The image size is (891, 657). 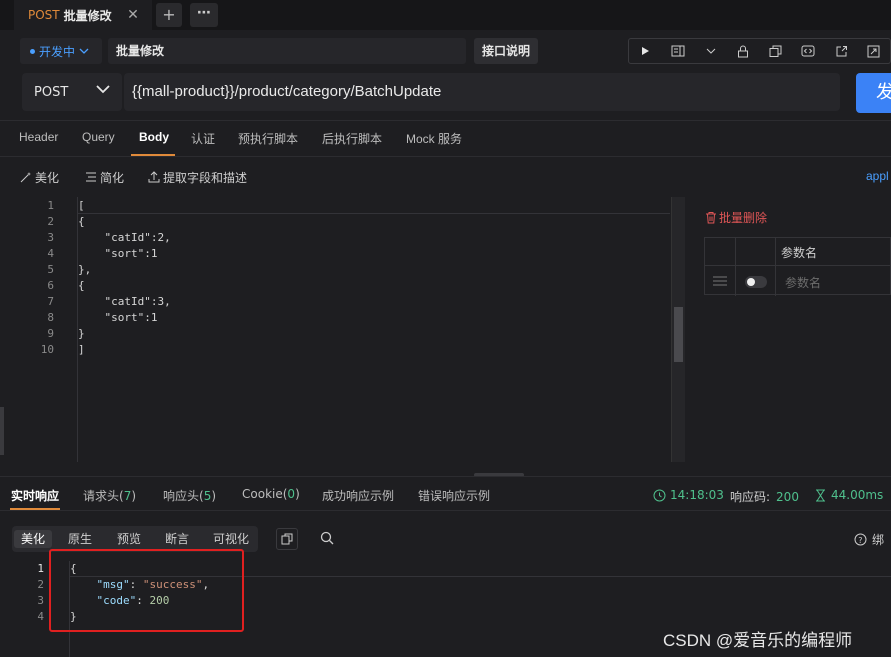 I want to click on code-line: {, so click(x=81, y=285).